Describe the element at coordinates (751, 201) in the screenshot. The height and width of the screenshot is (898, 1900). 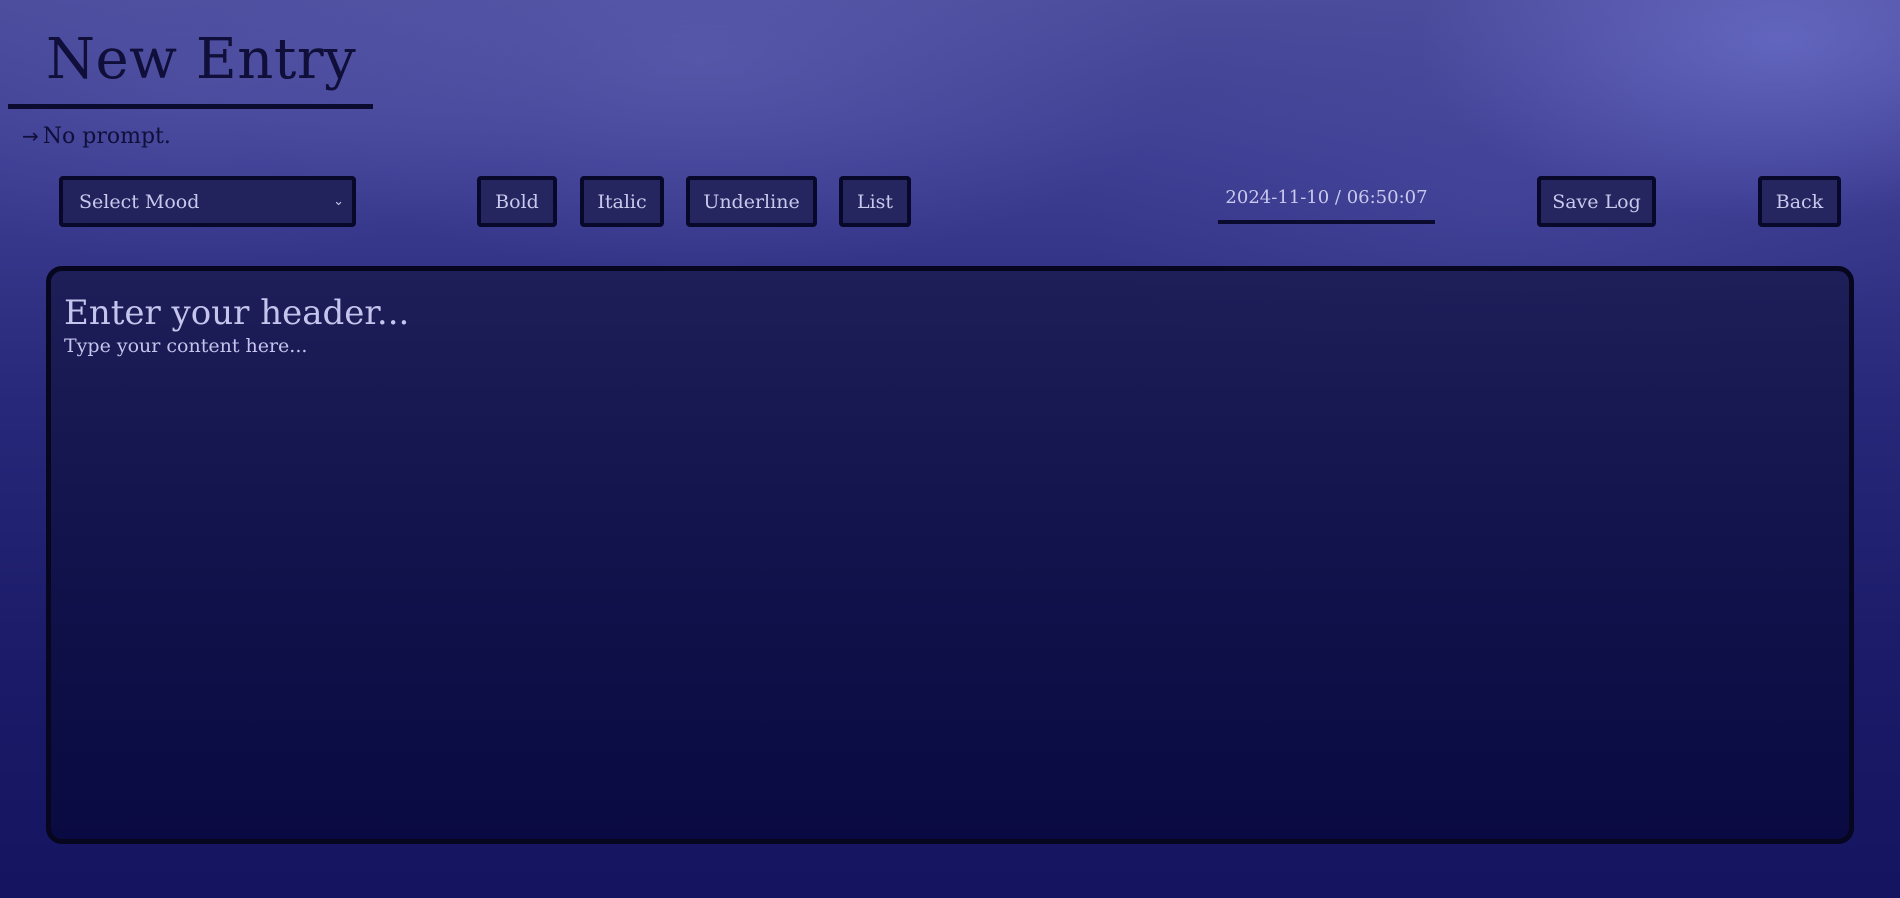
I see `underline-button: Underline` at that location.